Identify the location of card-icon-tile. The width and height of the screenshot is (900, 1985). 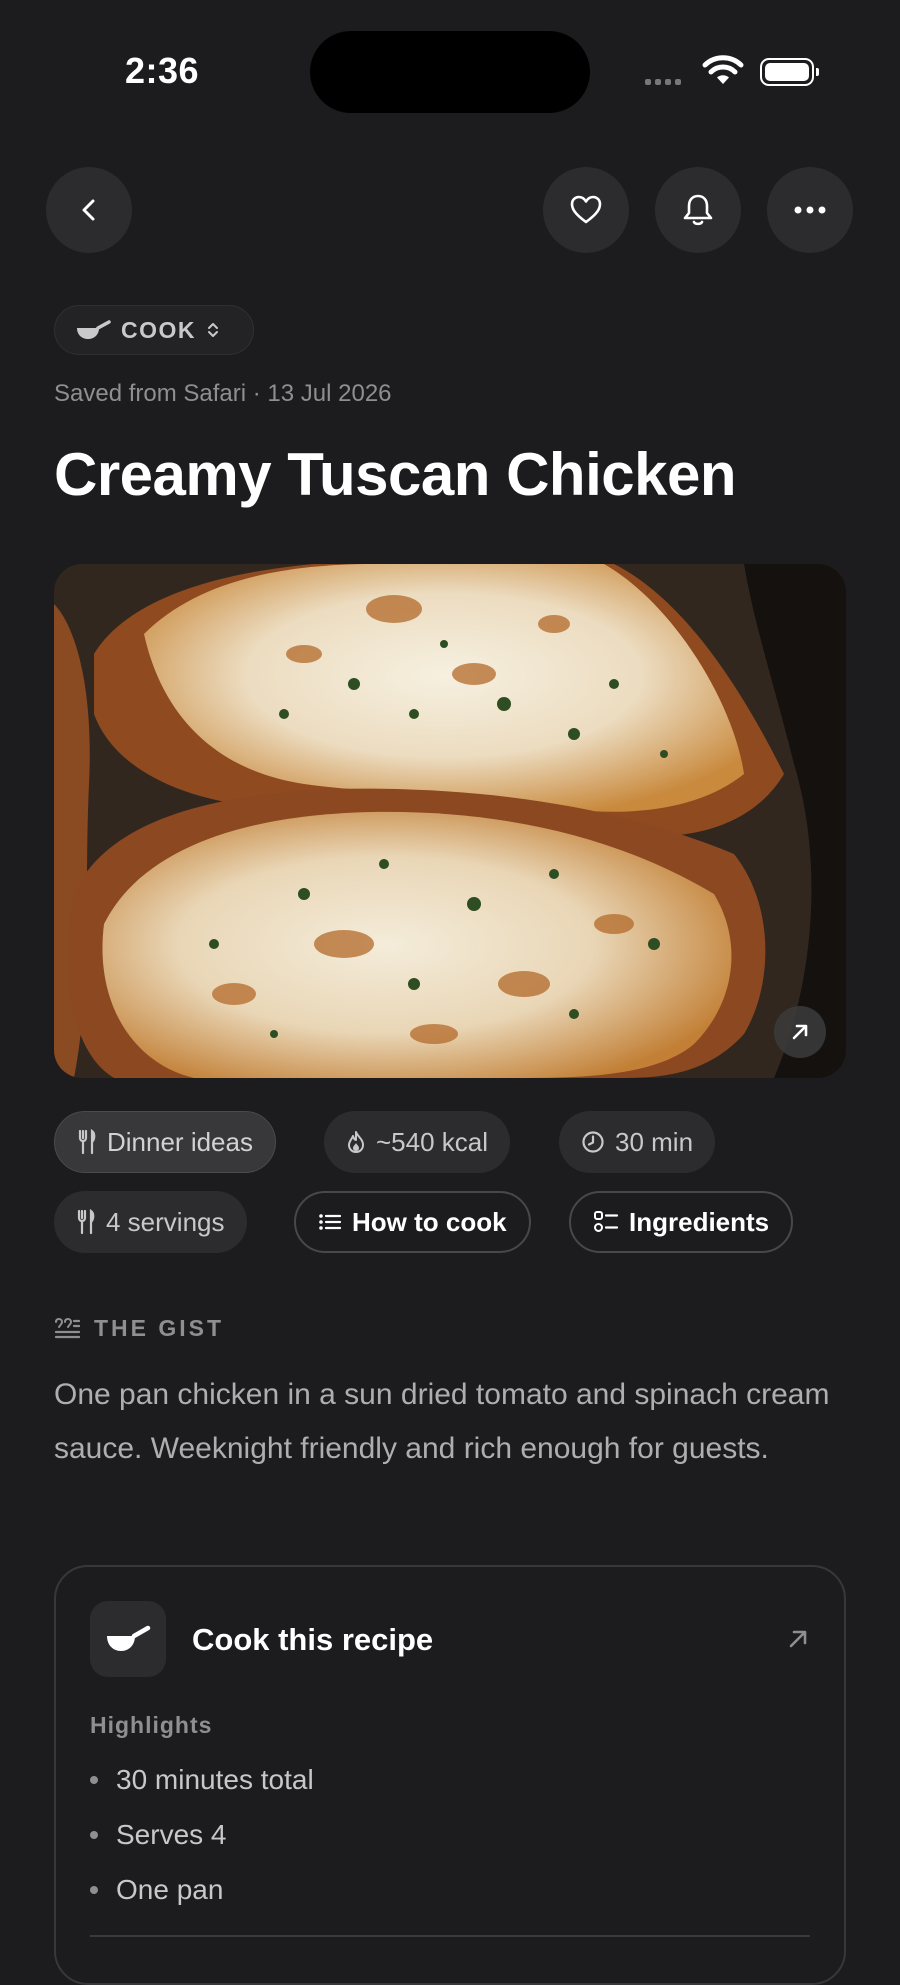
(128, 1639).